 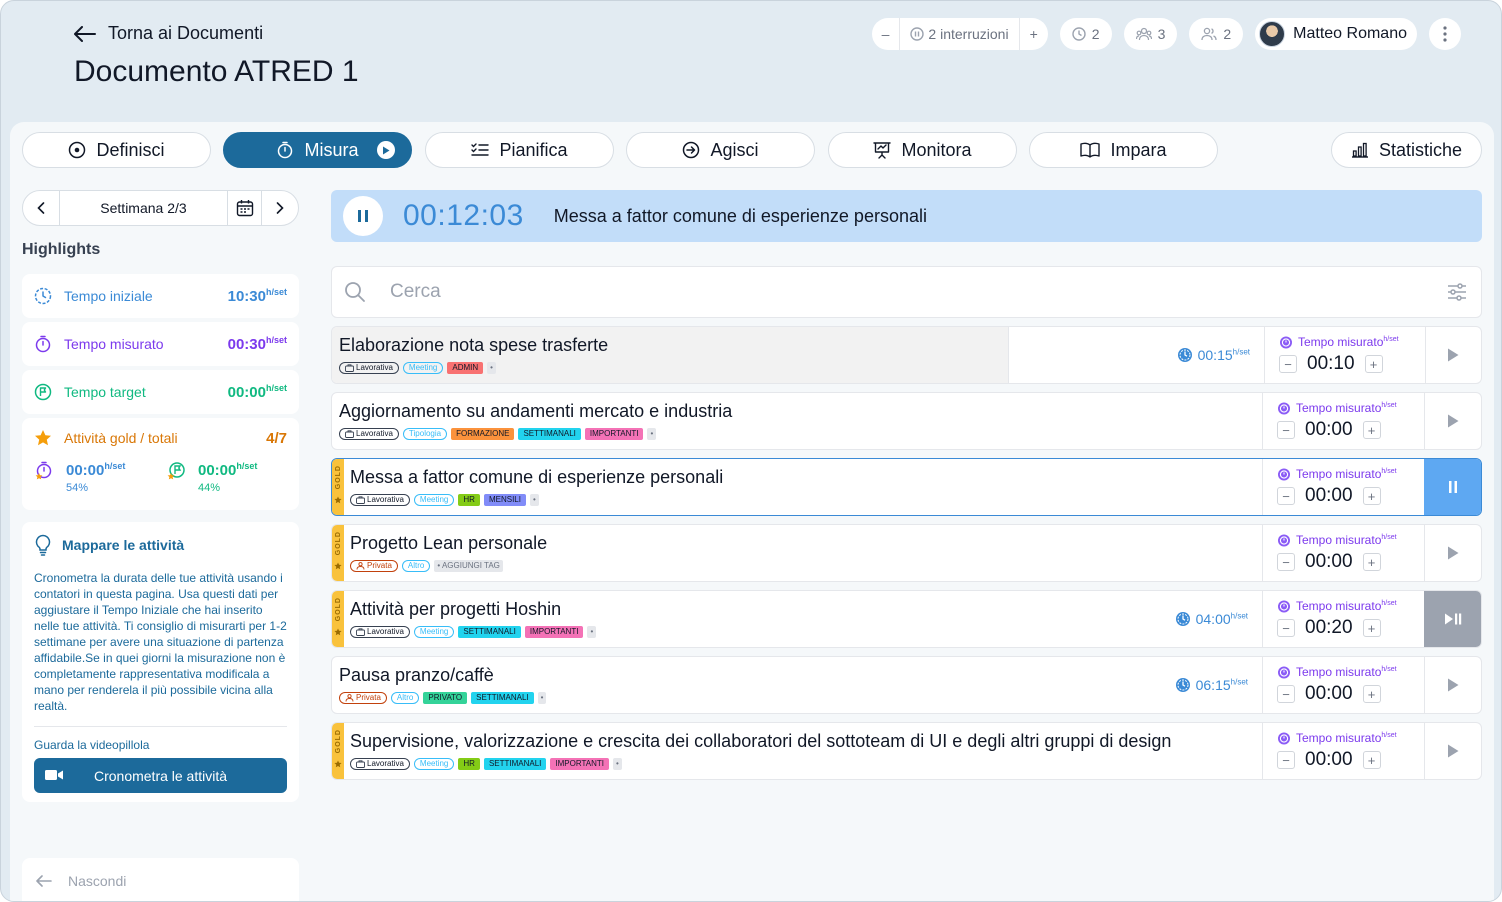 I want to click on tag-category: Tipologia, so click(x=425, y=434).